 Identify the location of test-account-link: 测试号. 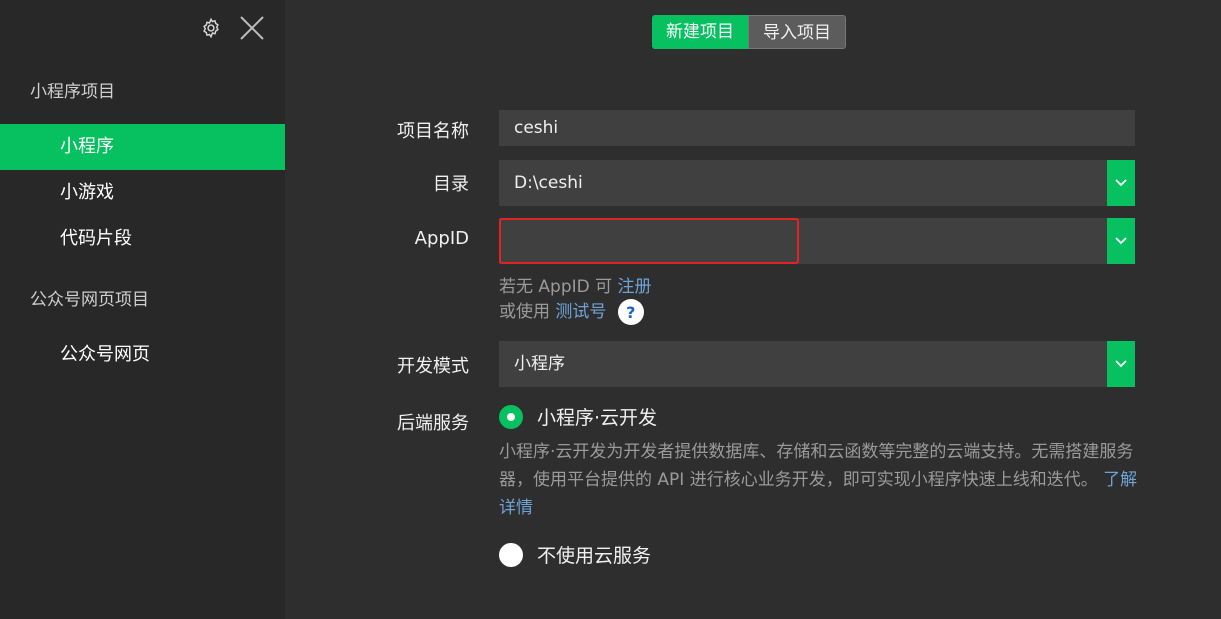
(580, 312).